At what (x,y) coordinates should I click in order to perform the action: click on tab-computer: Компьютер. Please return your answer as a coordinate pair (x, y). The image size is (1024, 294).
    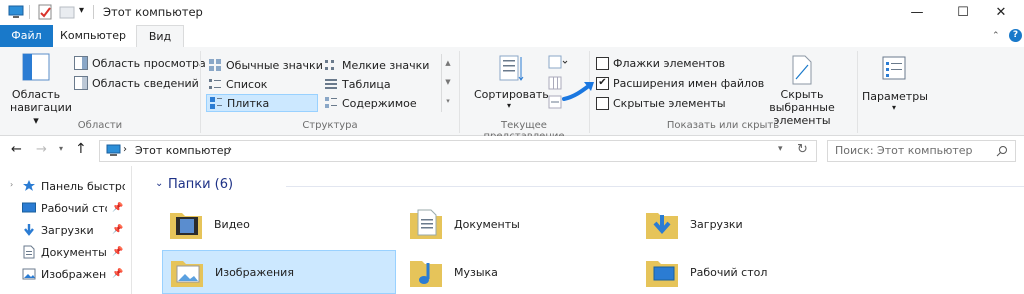
    Looking at the image, I should click on (93, 36).